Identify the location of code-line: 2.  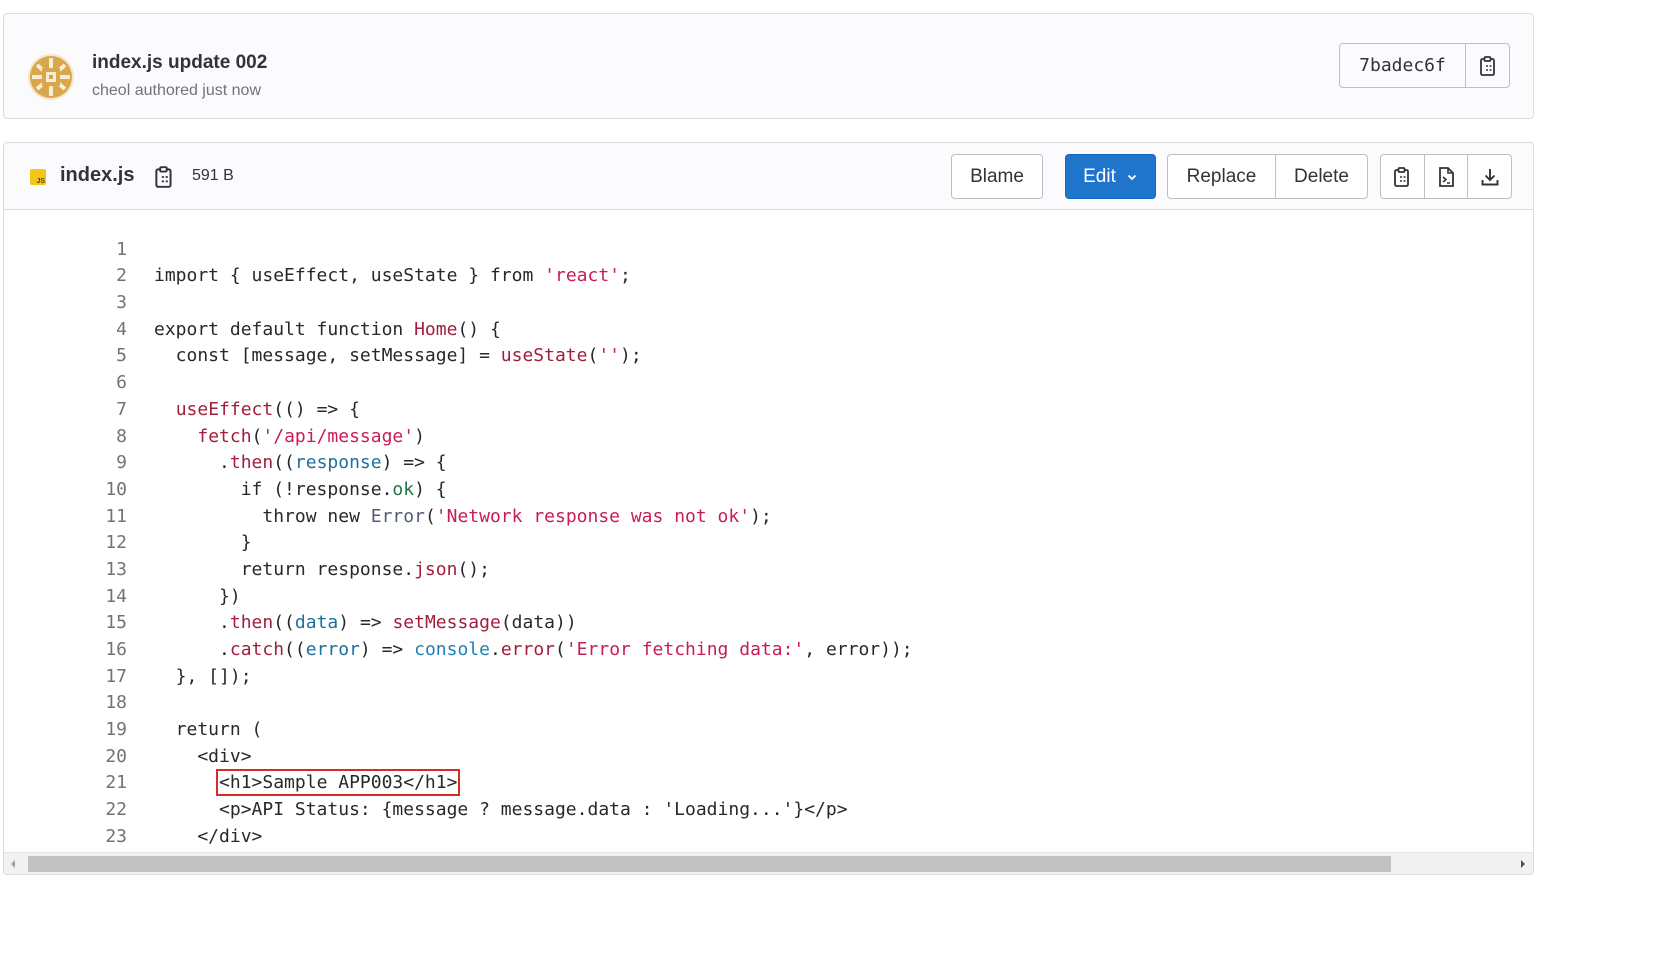
(768, 261).